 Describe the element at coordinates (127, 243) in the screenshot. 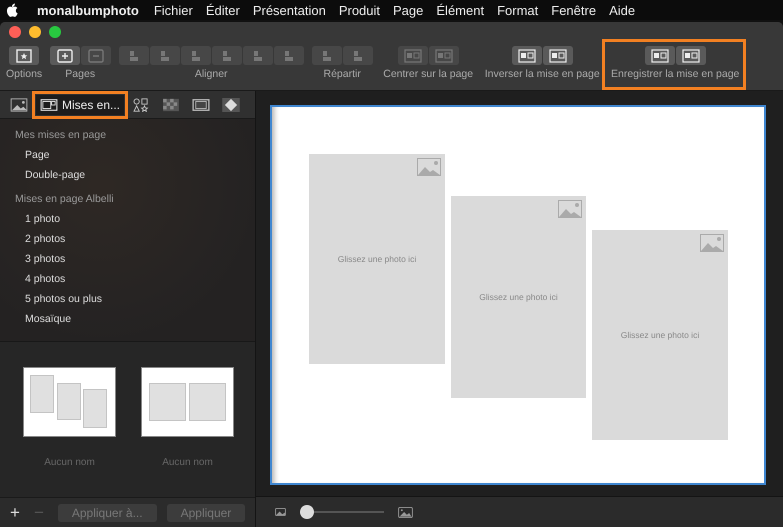

I see `layout-list-item: 2 photos` at that location.